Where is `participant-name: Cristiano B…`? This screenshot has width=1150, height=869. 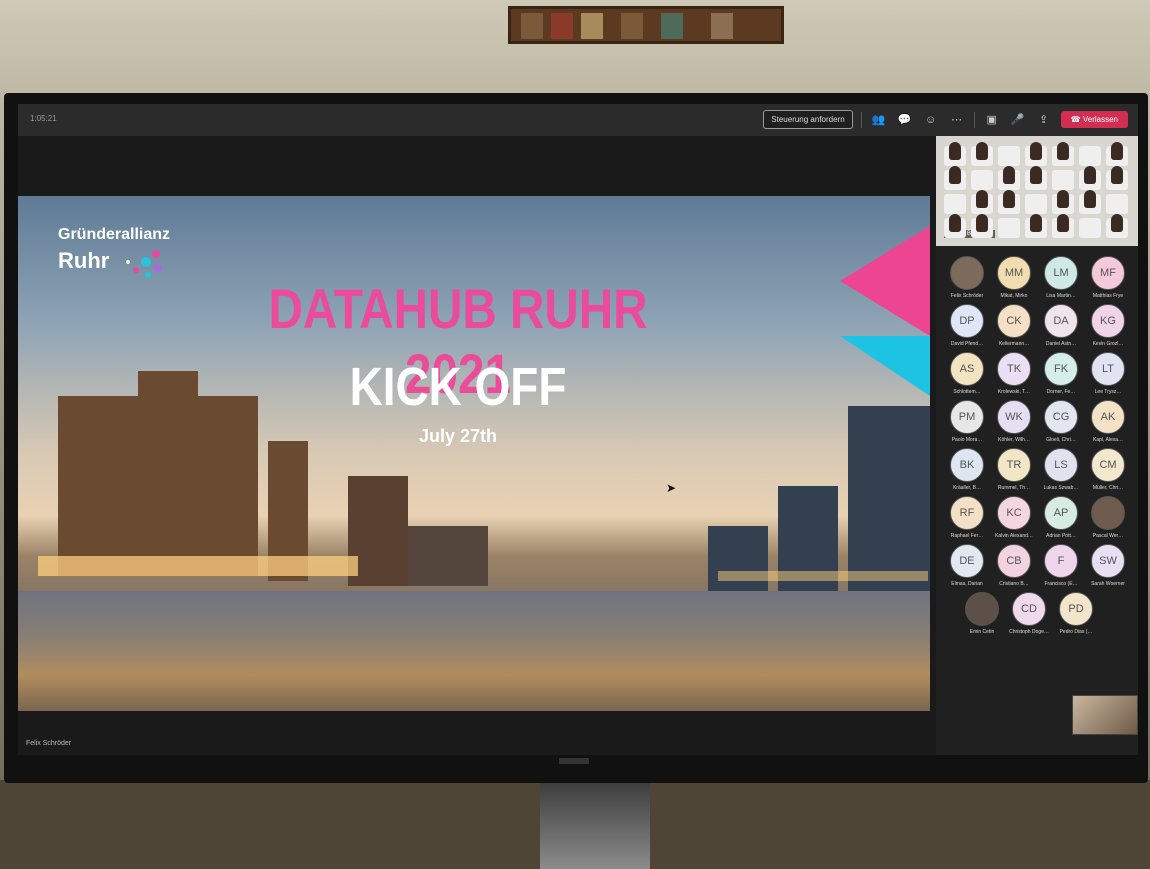 participant-name: Cristiano B… is located at coordinates (1014, 584).